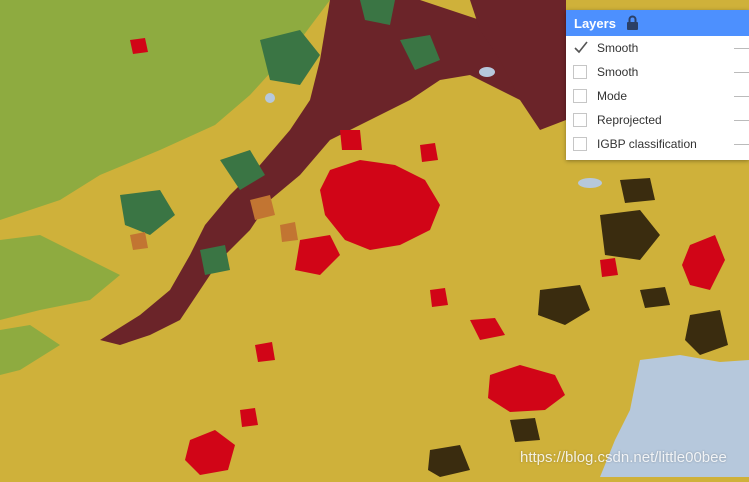  What do you see at coordinates (612, 96) in the screenshot?
I see `layer-label: Mode` at bounding box center [612, 96].